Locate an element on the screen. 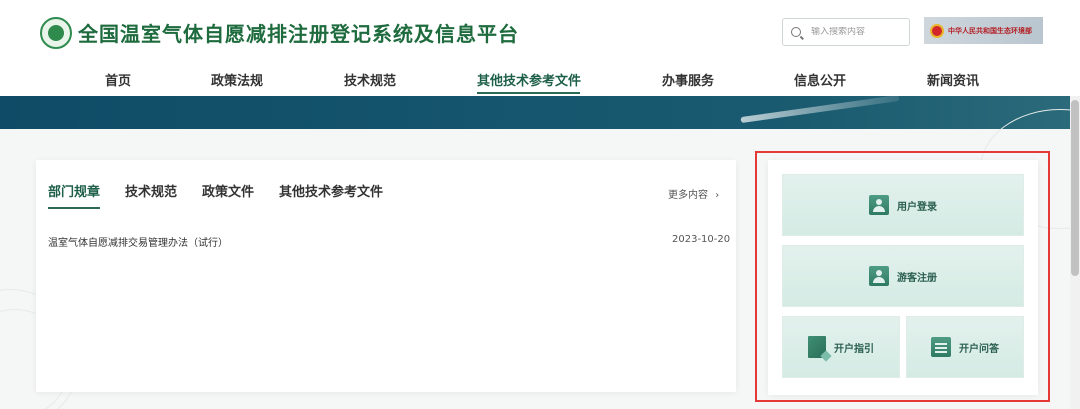  nav-item-news: 新闻资讯 is located at coordinates (953, 79).